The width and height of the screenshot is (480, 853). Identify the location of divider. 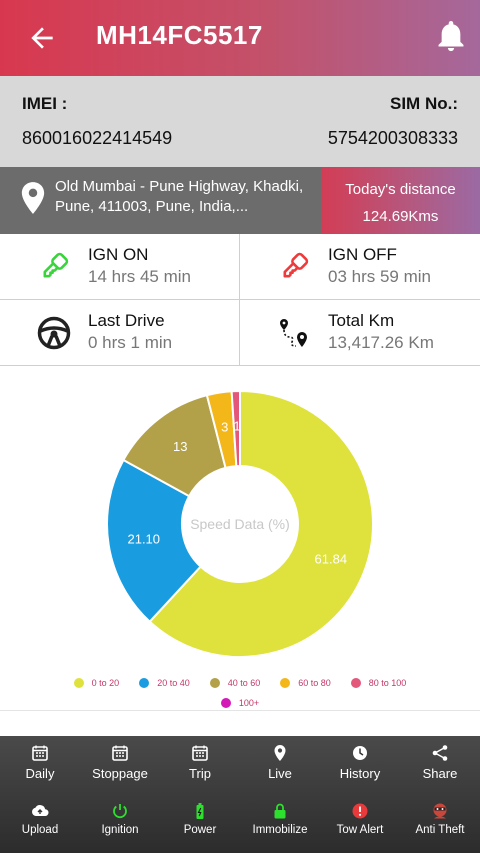
(240, 710).